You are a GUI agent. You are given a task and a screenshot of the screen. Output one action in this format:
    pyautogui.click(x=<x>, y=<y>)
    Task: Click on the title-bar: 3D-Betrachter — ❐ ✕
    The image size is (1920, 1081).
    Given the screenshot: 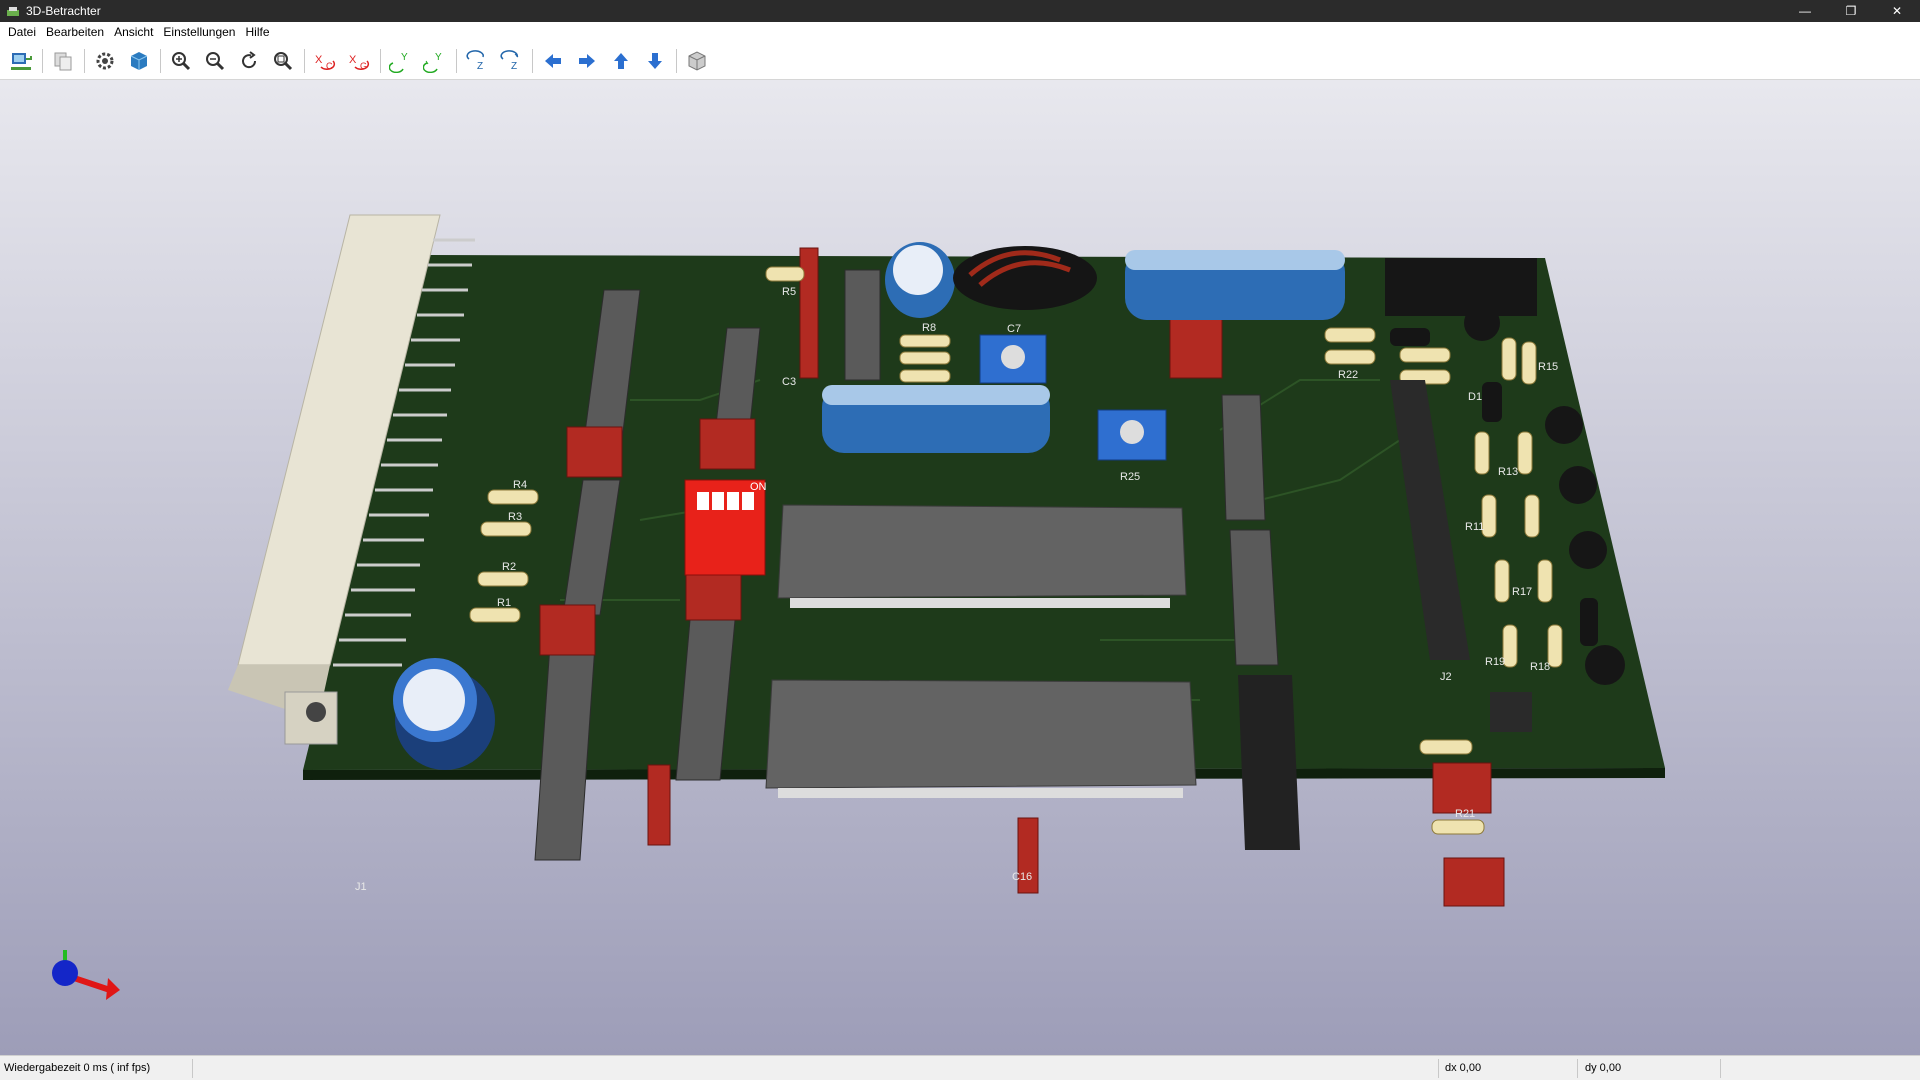 What is the action you would take?
    pyautogui.click(x=960, y=11)
    